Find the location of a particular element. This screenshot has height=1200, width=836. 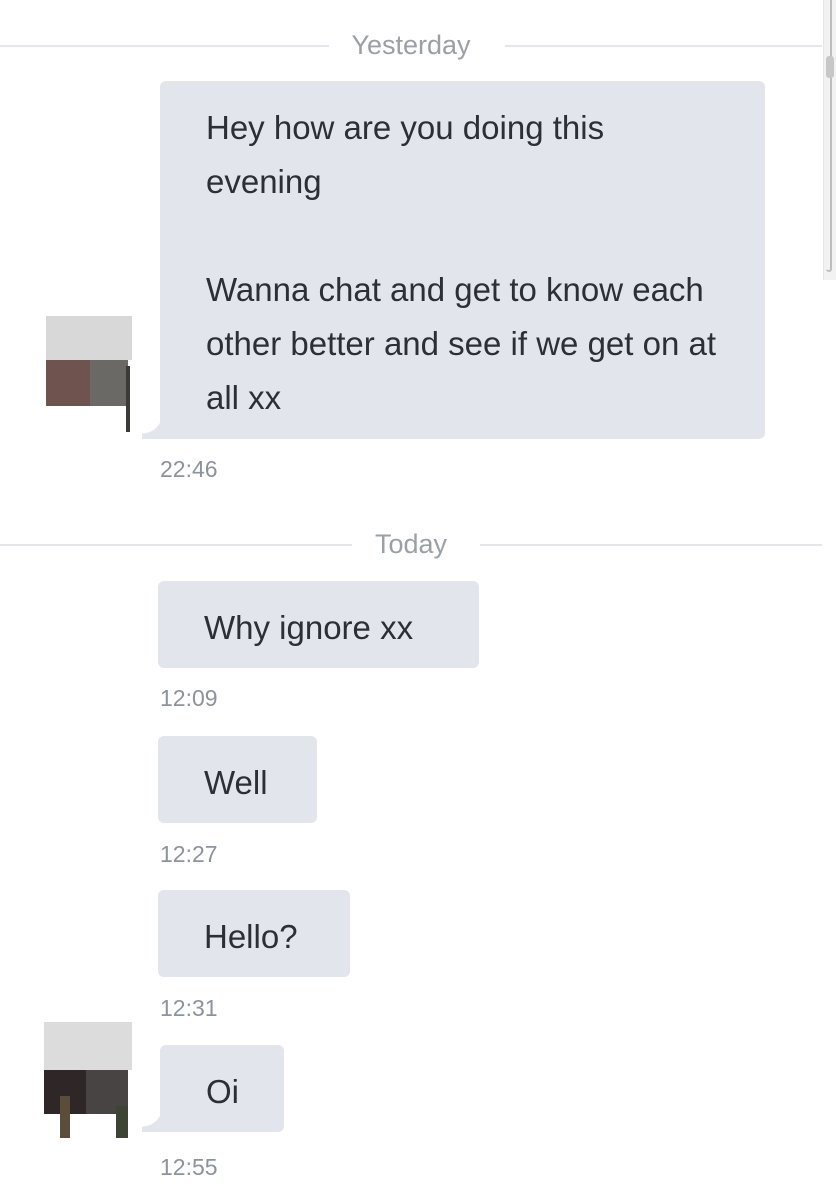

message-bubble: Oi is located at coordinates (213, 1088).